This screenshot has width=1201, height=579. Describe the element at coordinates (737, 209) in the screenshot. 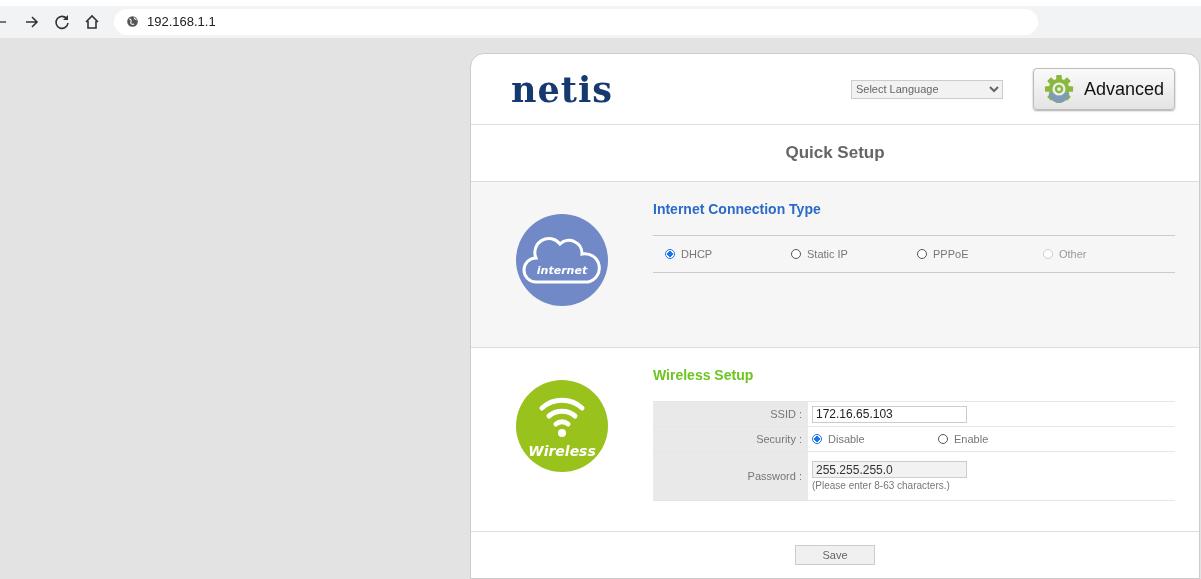

I see `section-heading: Internet Connection Type` at that location.